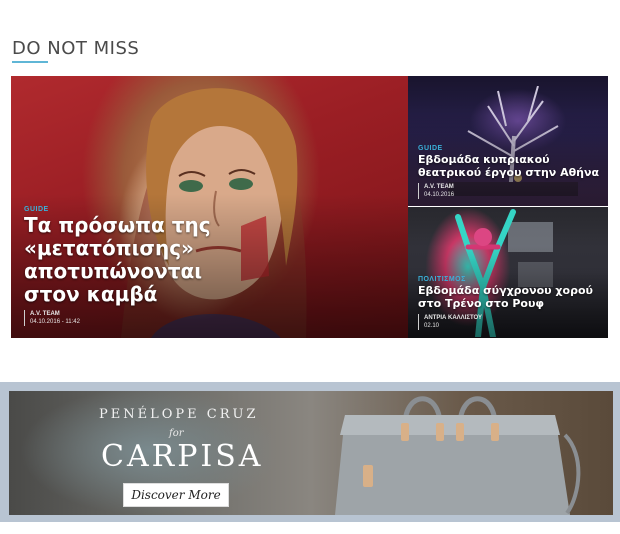  Describe the element at coordinates (442, 279) in the screenshot. I see `article-category: ΠΟΛΙΤΙΣΜΟΣ` at that location.